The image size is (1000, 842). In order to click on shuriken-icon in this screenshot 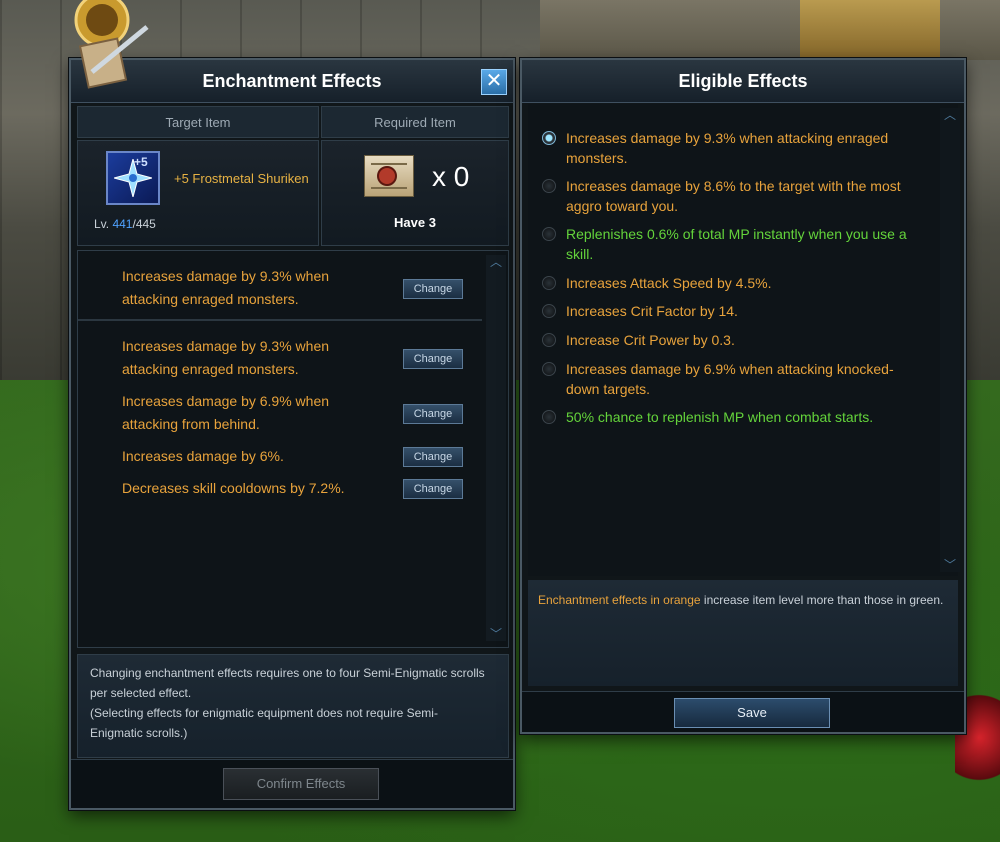, I will do `click(133, 178)`.